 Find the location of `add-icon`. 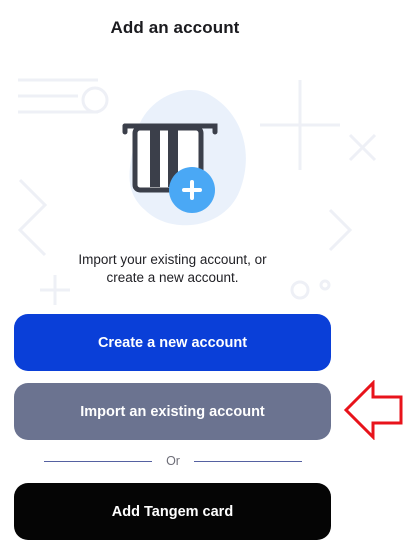

add-icon is located at coordinates (192, 190).